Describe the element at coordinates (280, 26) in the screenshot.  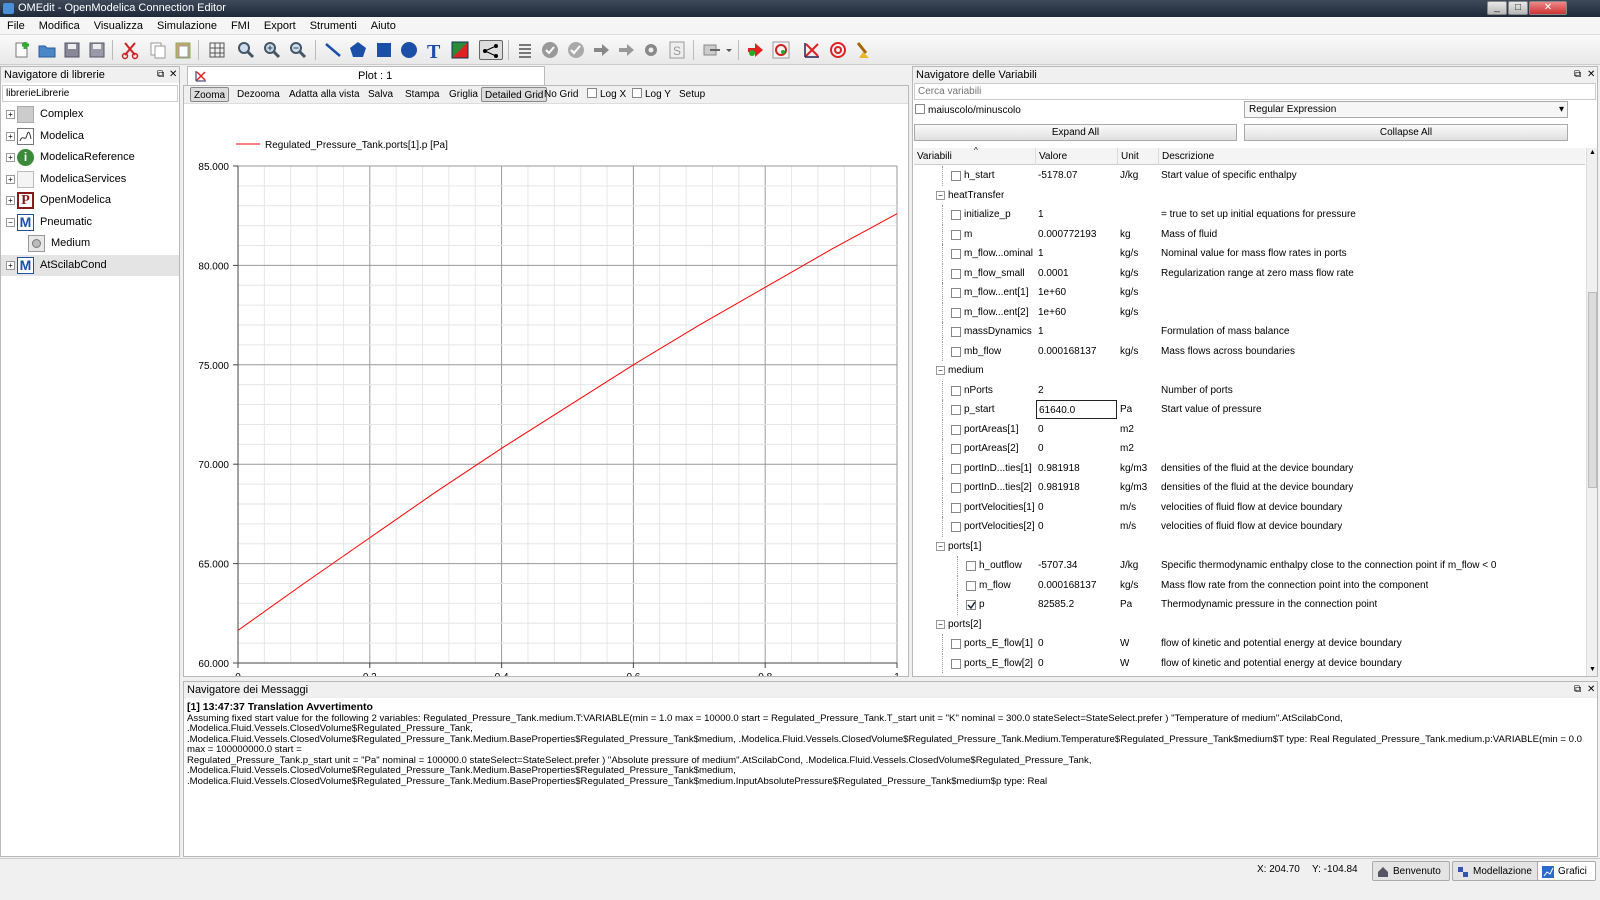
I see `menu-export: Export` at that location.